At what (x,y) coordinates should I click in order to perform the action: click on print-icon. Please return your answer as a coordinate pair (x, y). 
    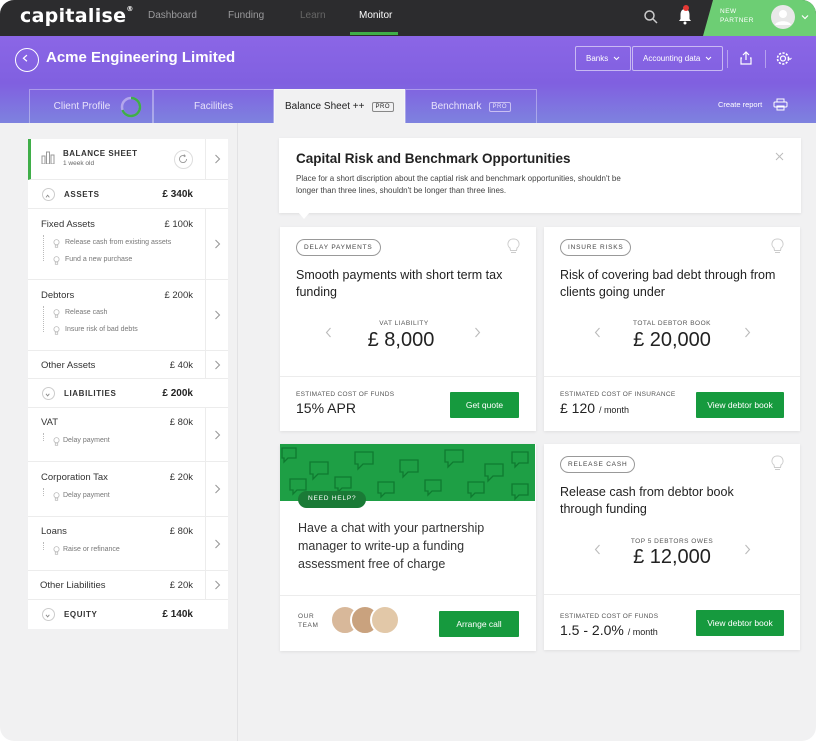
    Looking at the image, I should click on (780, 104).